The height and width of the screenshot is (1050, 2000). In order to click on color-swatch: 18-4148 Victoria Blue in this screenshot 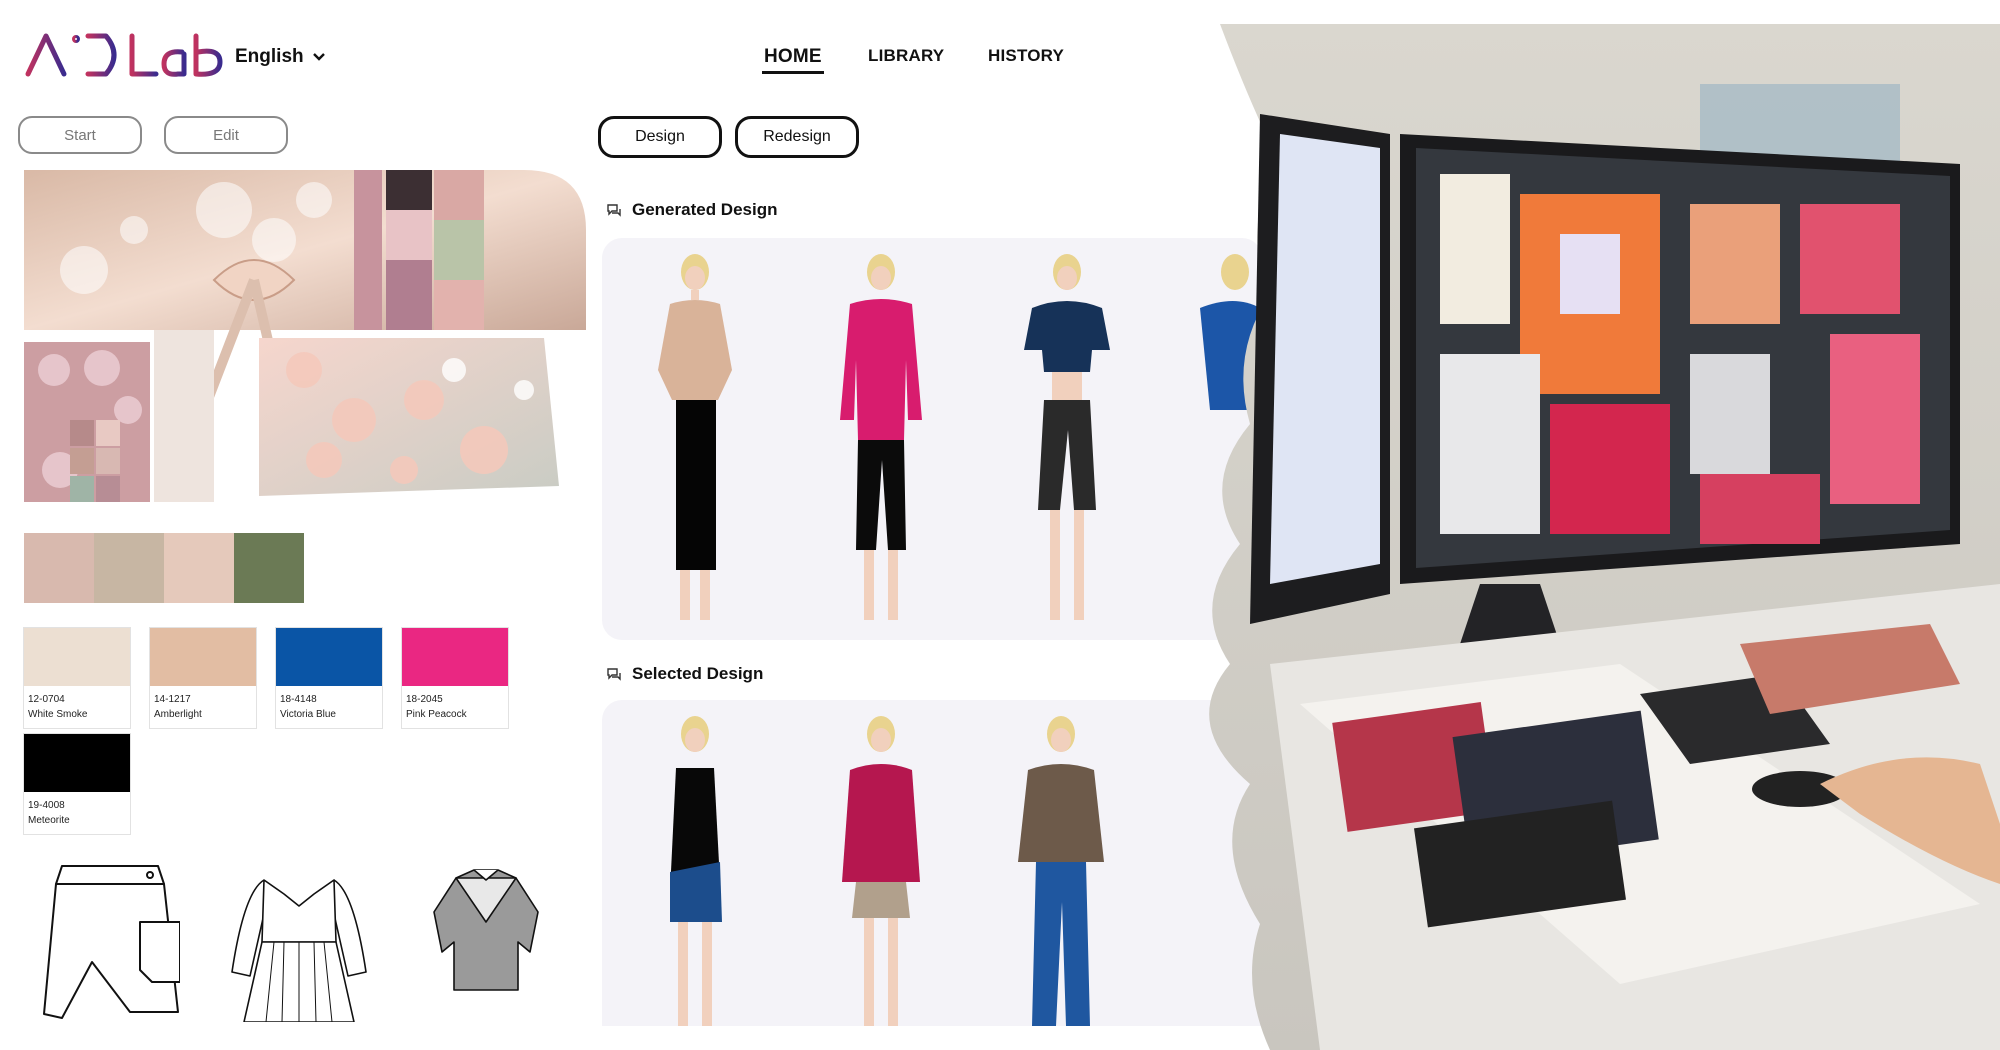, I will do `click(329, 678)`.